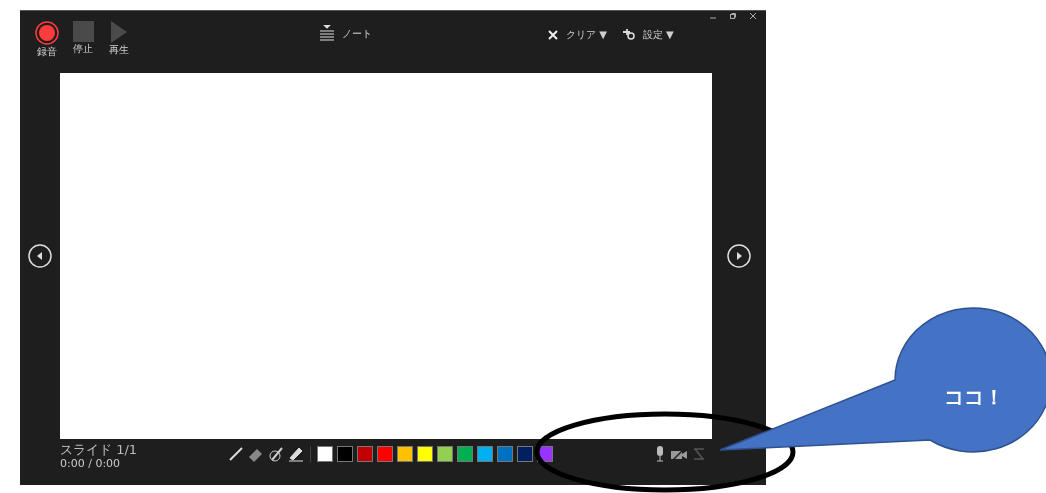  Describe the element at coordinates (327, 33) in the screenshot. I see `notes-icon` at that location.